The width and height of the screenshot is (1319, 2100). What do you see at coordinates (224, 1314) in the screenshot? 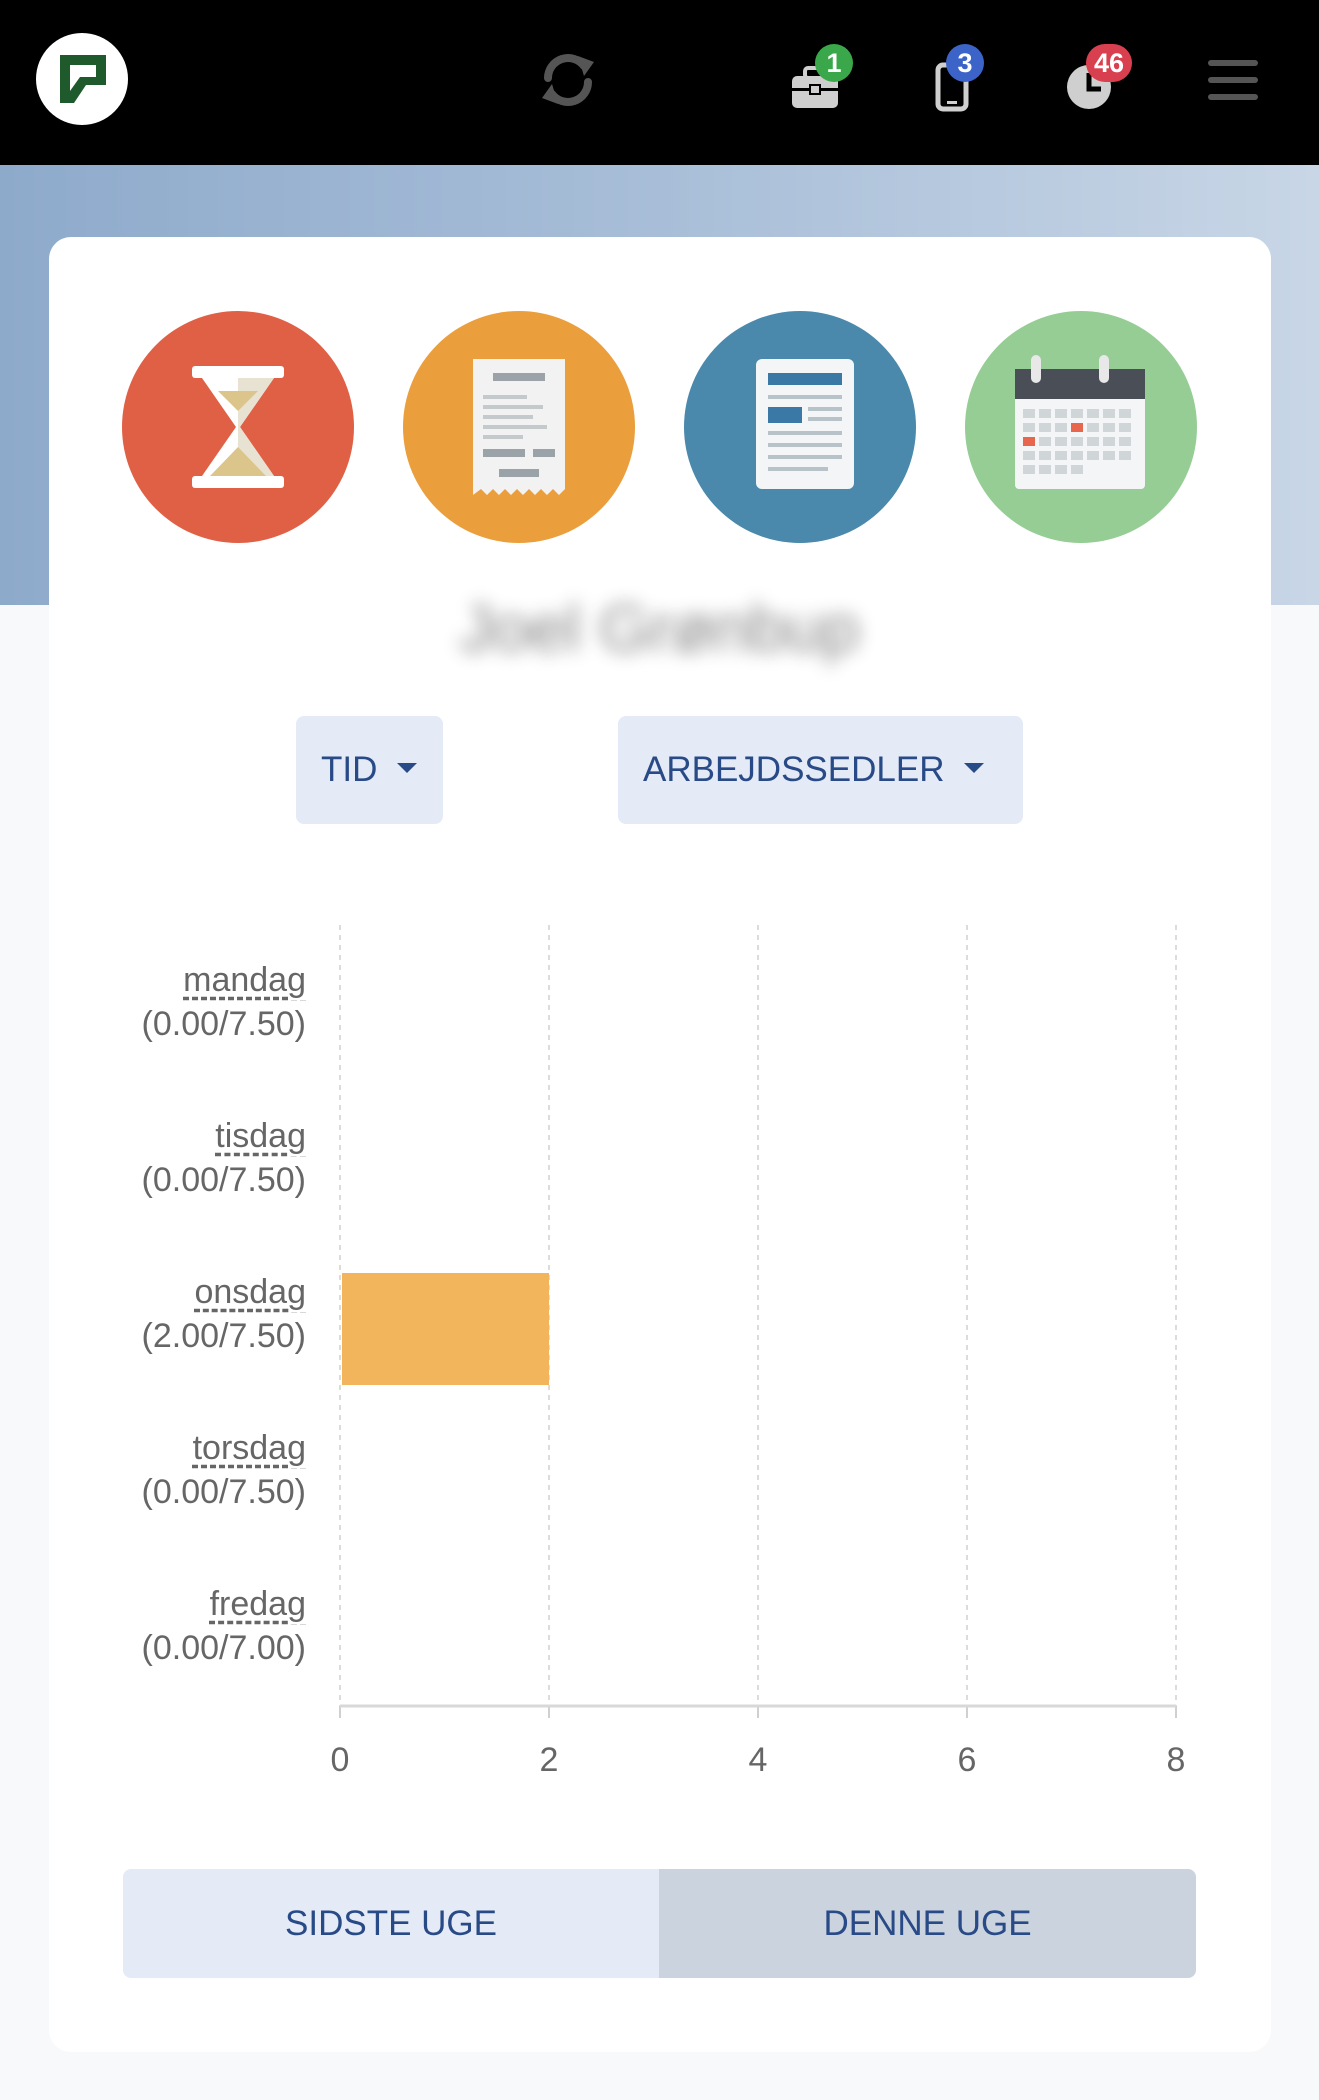
I see `chart-y-label-onsdag: onsdag (2.00/7.50)` at bounding box center [224, 1314].